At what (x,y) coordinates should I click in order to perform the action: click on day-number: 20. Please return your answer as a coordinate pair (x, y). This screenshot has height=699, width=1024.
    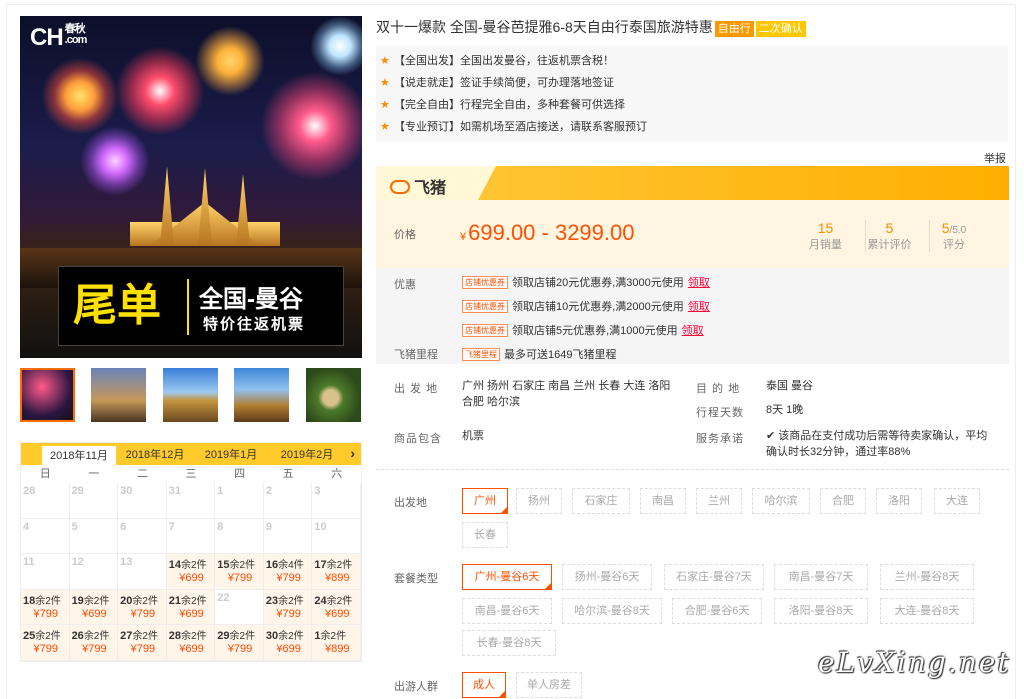
    Looking at the image, I should click on (126, 600).